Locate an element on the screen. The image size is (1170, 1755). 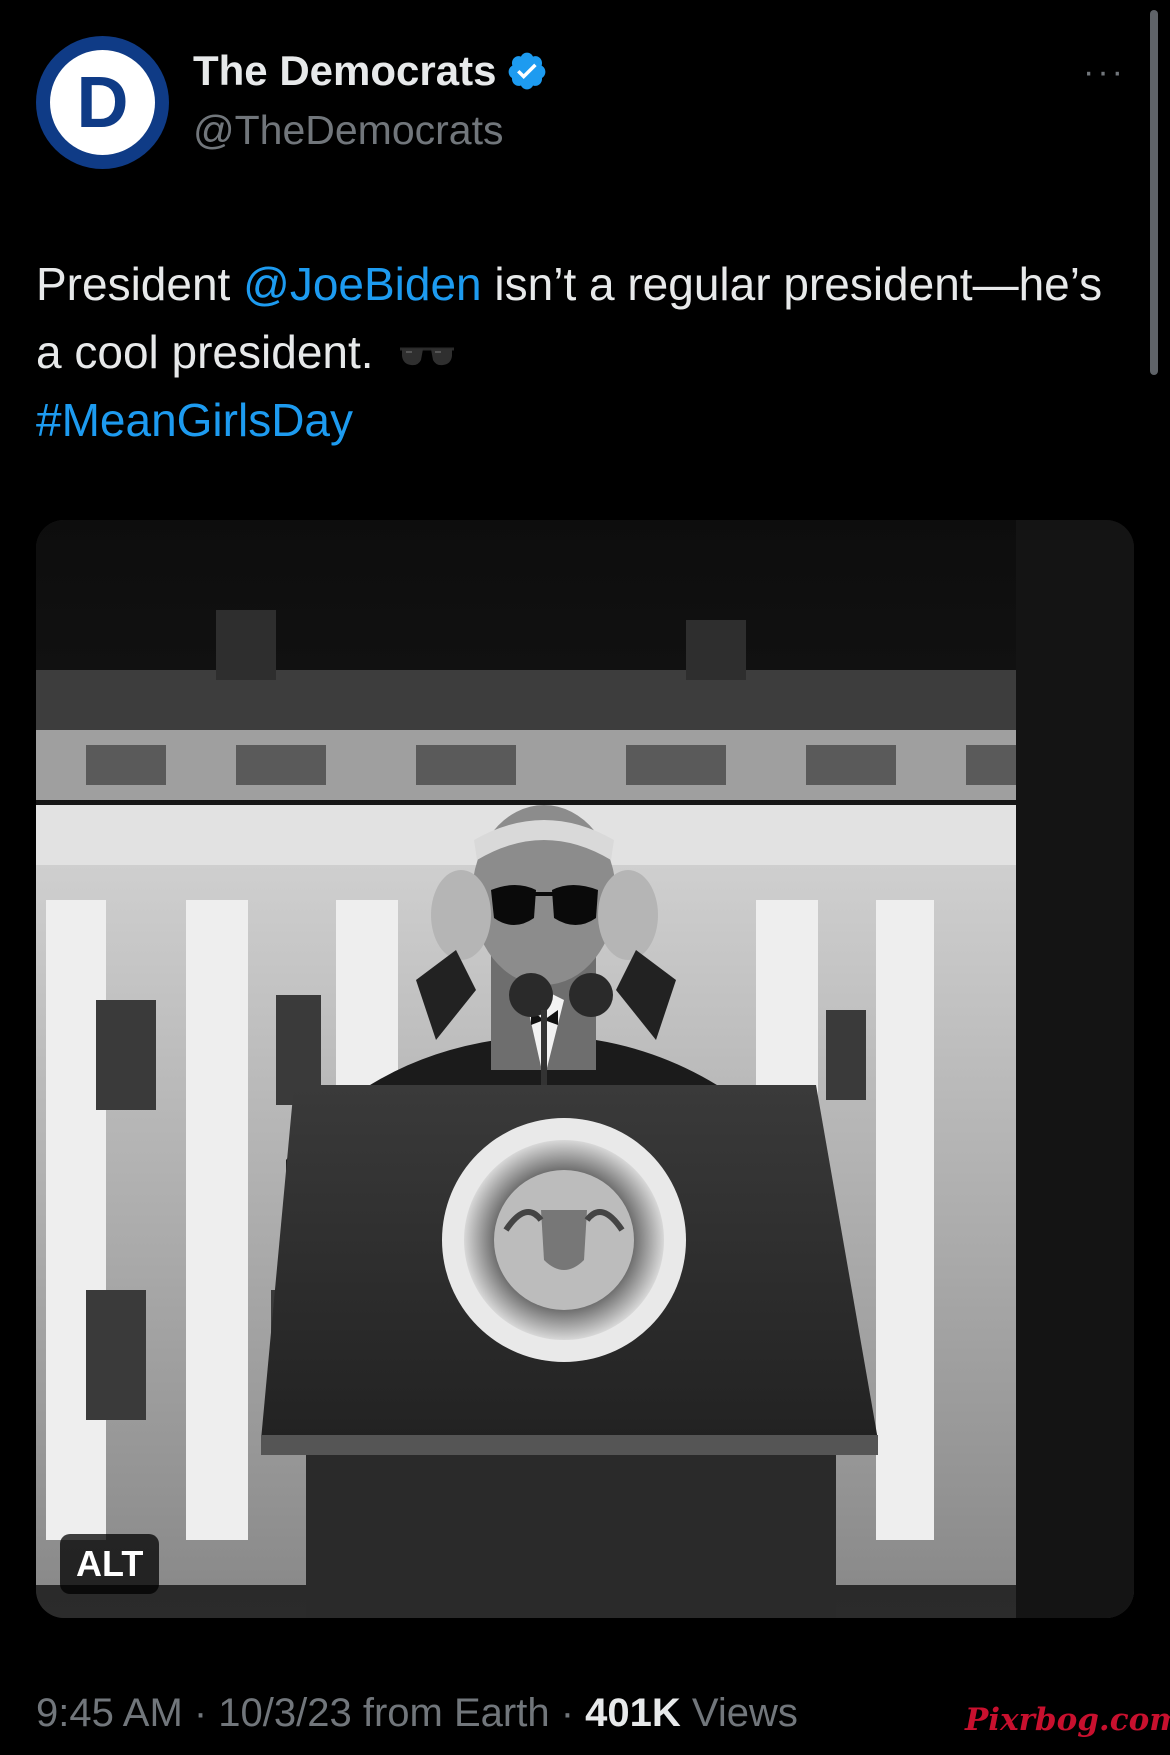
avatar: D is located at coordinates (102, 102).